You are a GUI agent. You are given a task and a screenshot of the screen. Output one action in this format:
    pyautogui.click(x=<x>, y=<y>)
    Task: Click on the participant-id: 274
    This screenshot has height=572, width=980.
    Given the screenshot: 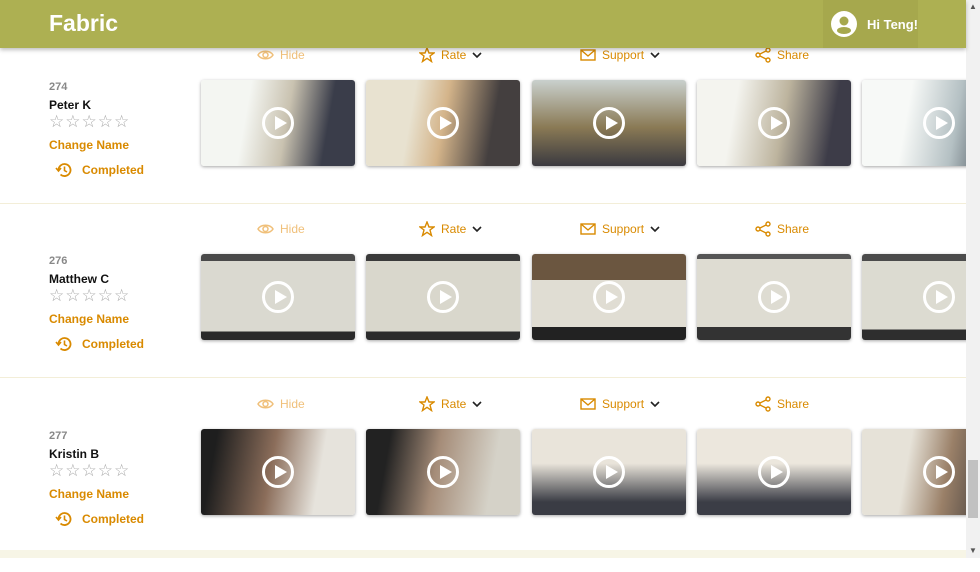 What is the action you would take?
    pyautogui.click(x=58, y=87)
    